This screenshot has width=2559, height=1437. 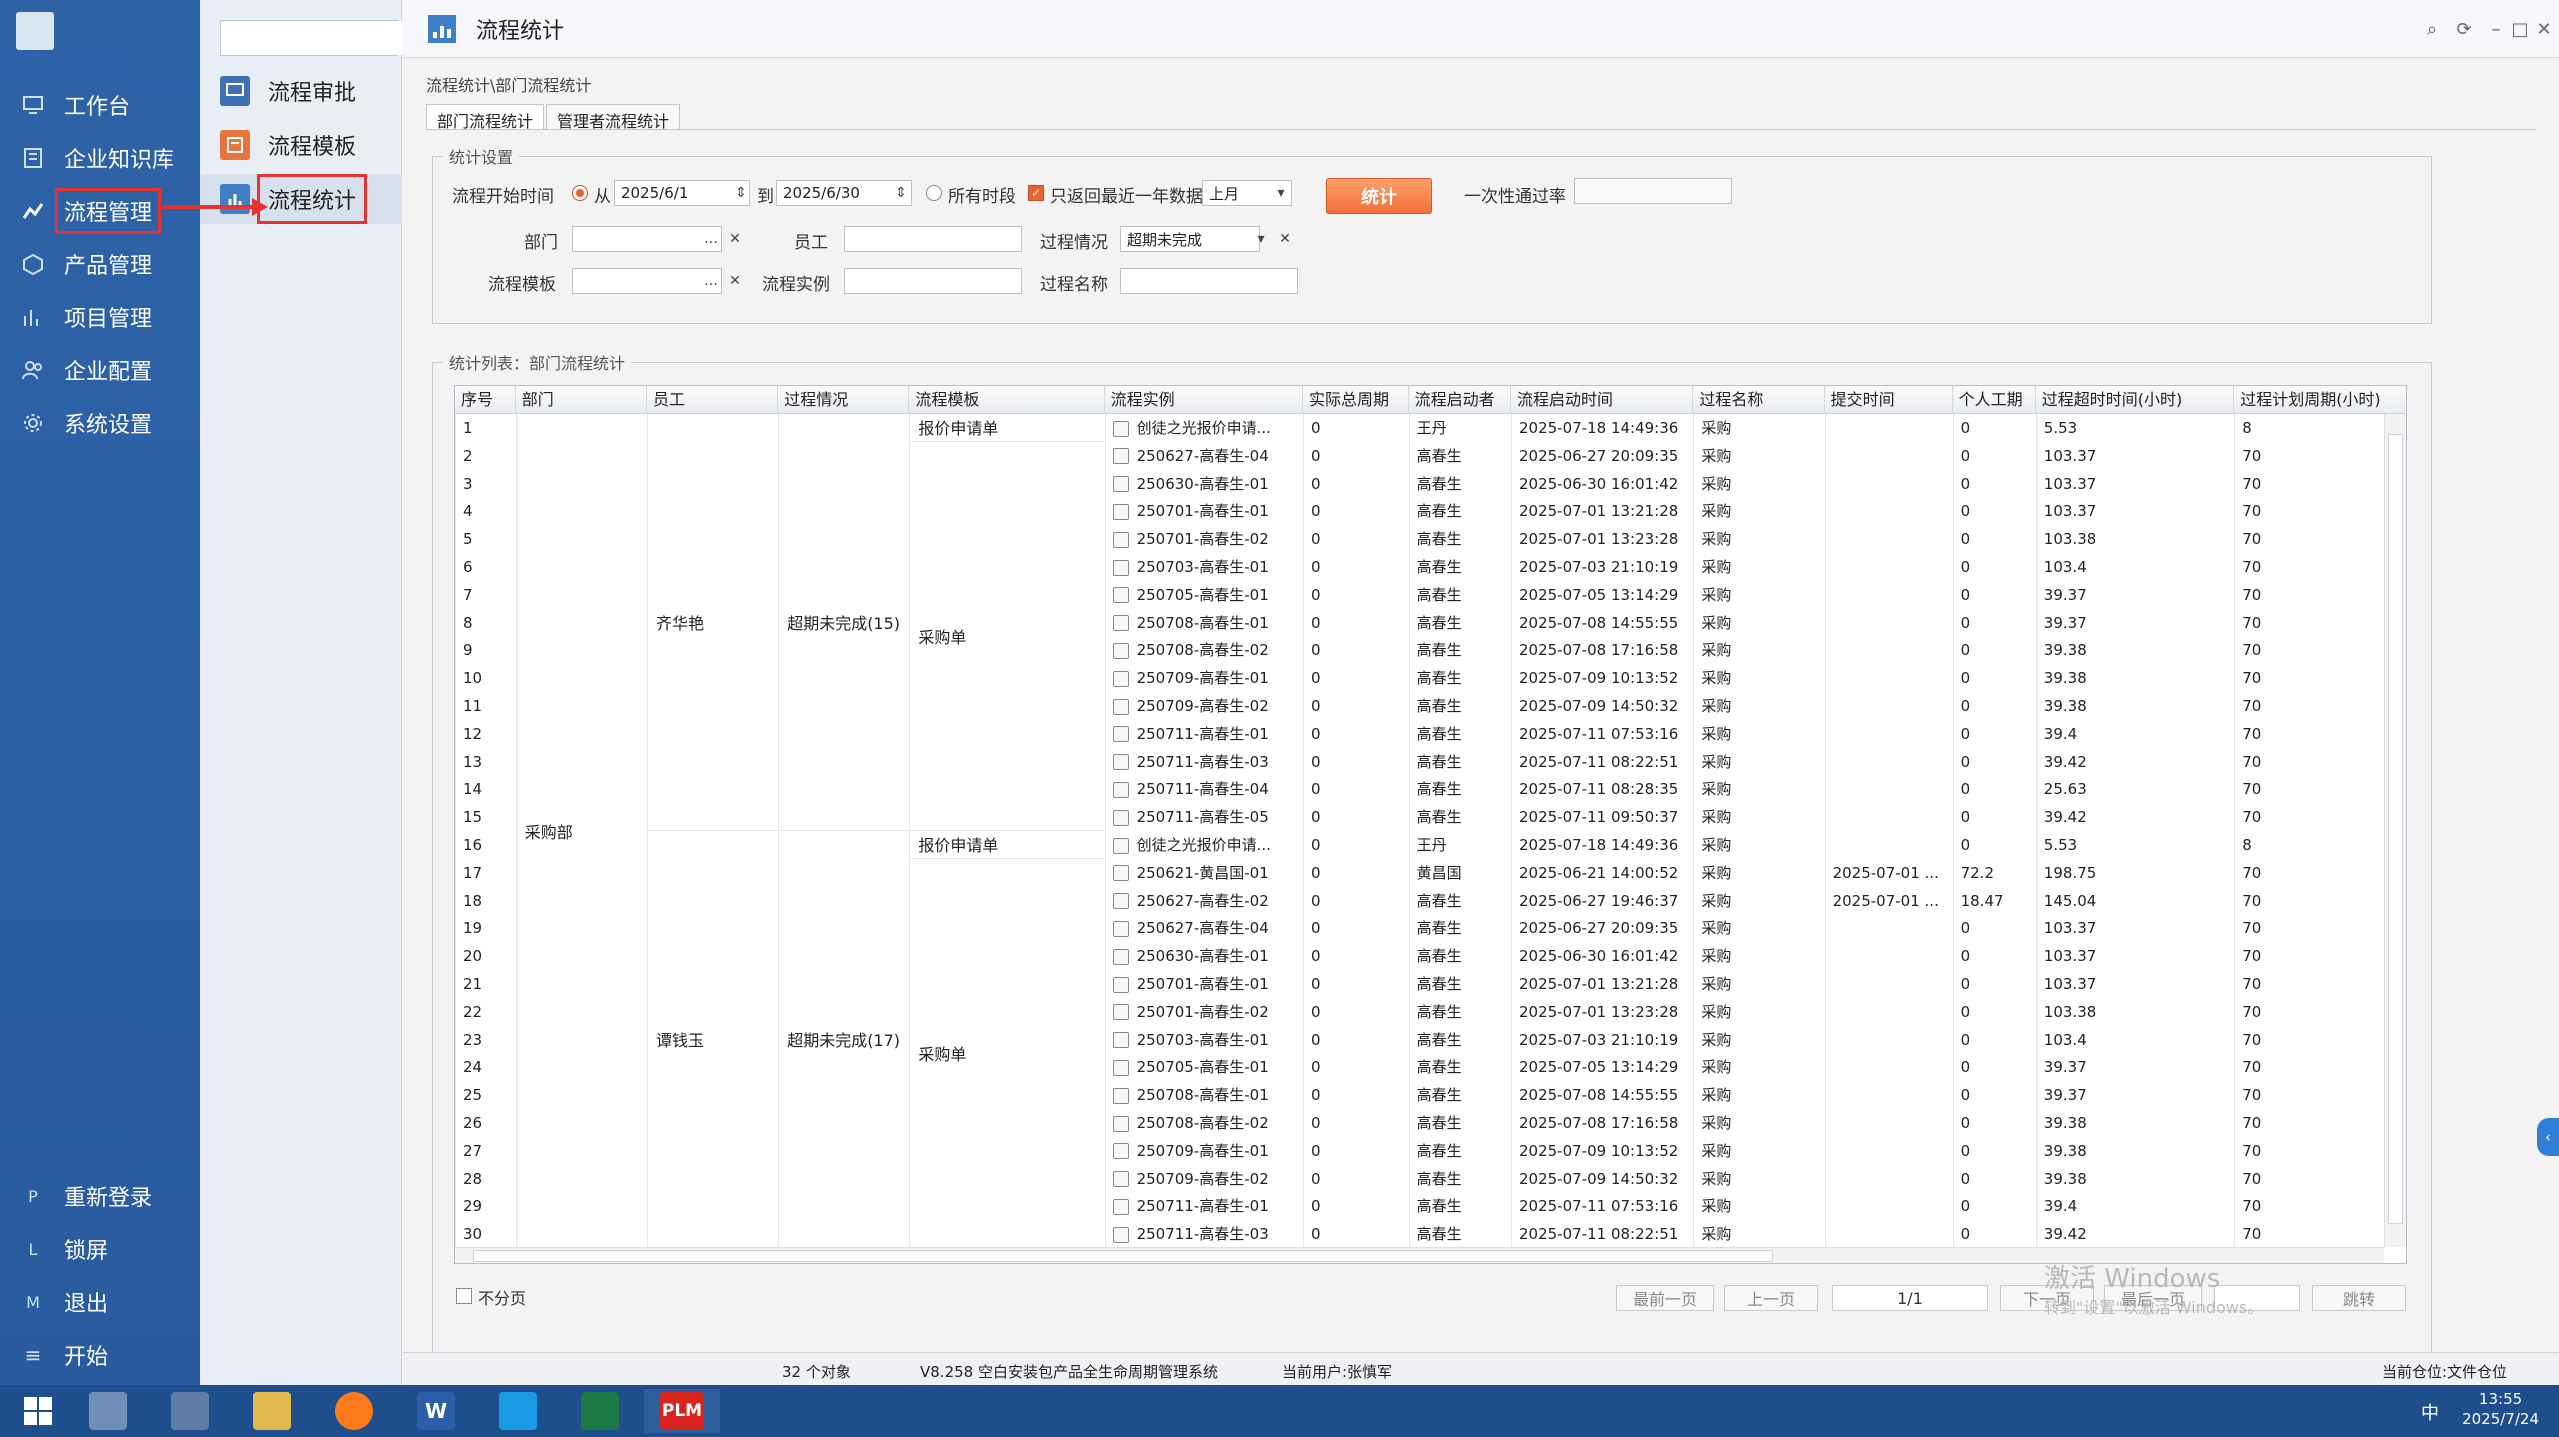 I want to click on instance-text: 250701-高春生-02, so click(x=1202, y=539).